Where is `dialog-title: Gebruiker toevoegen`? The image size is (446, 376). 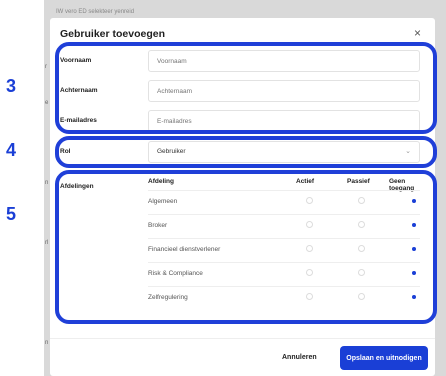
dialog-title: Gebruiker toevoegen is located at coordinates (113, 34).